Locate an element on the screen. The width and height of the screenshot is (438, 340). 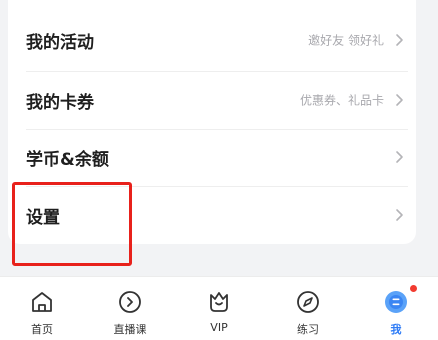
tab-label: 直播课 is located at coordinates (130, 329).